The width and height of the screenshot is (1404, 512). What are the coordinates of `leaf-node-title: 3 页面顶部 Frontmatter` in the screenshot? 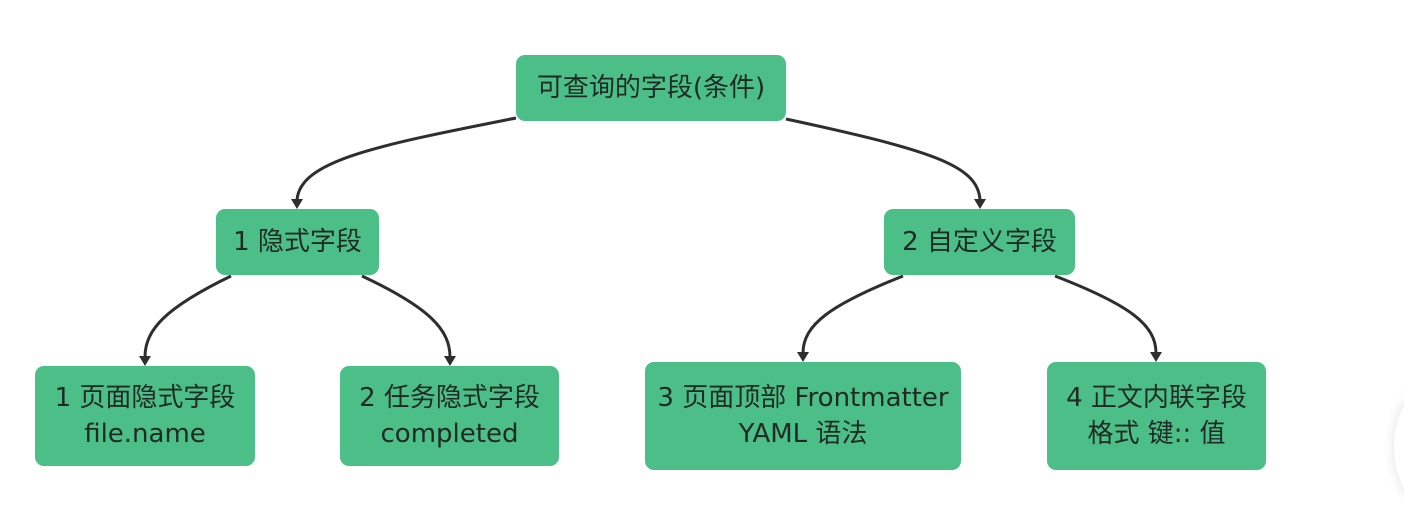 It's located at (803, 398).